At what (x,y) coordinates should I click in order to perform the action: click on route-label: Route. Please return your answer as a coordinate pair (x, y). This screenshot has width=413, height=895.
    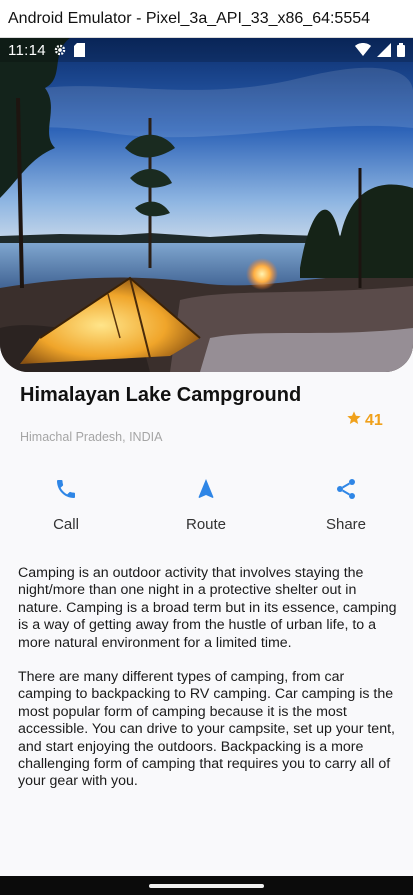
    Looking at the image, I should click on (206, 524).